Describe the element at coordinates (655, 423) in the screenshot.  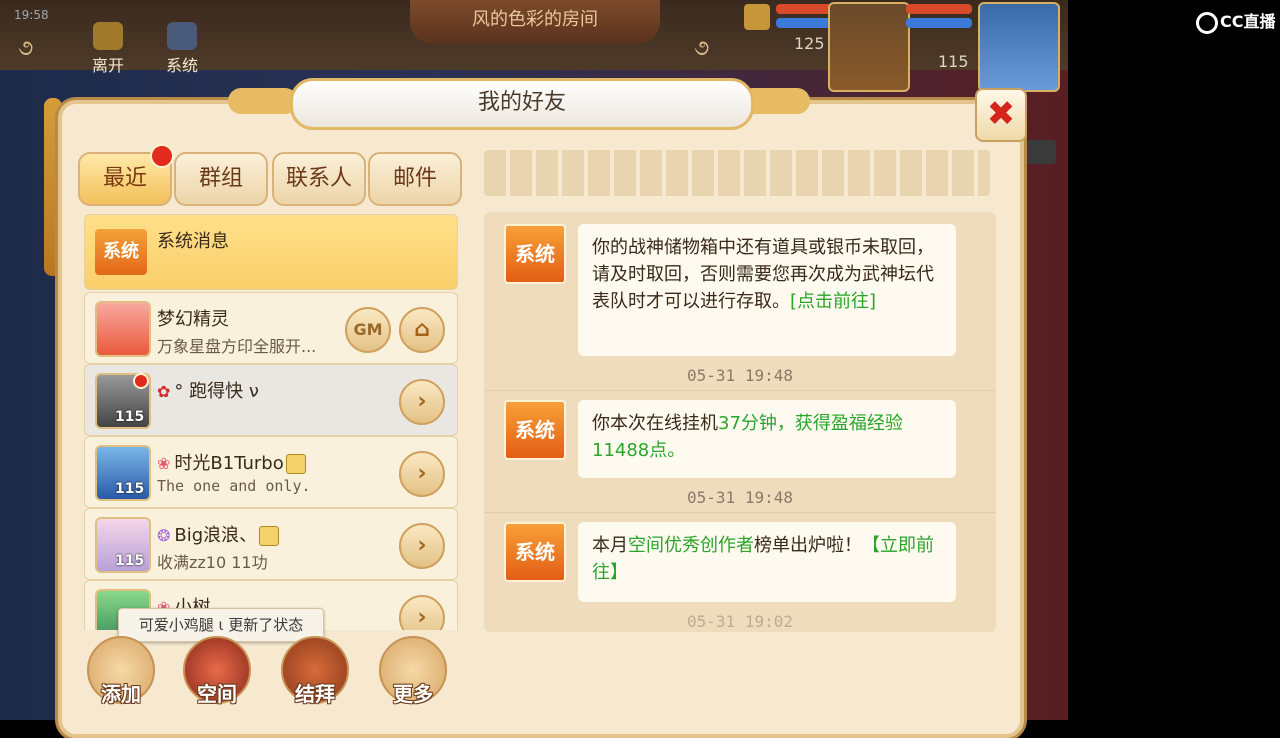
I see `message-text: 你本次在线挂机` at that location.